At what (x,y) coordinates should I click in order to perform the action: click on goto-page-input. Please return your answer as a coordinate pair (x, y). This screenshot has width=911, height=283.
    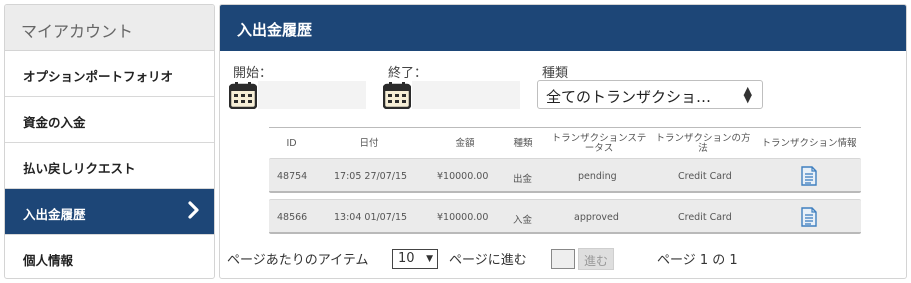
    Looking at the image, I should click on (563, 259).